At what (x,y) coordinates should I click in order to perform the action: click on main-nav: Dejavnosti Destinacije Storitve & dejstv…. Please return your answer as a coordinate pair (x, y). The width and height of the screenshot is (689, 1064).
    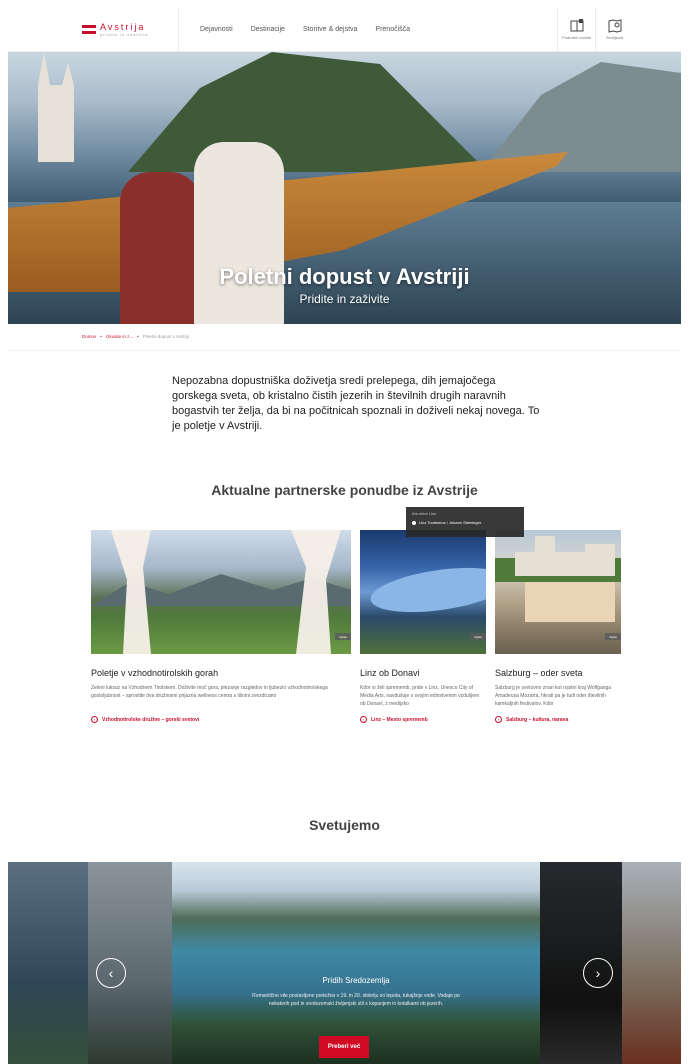
    Looking at the image, I should click on (299, 29).